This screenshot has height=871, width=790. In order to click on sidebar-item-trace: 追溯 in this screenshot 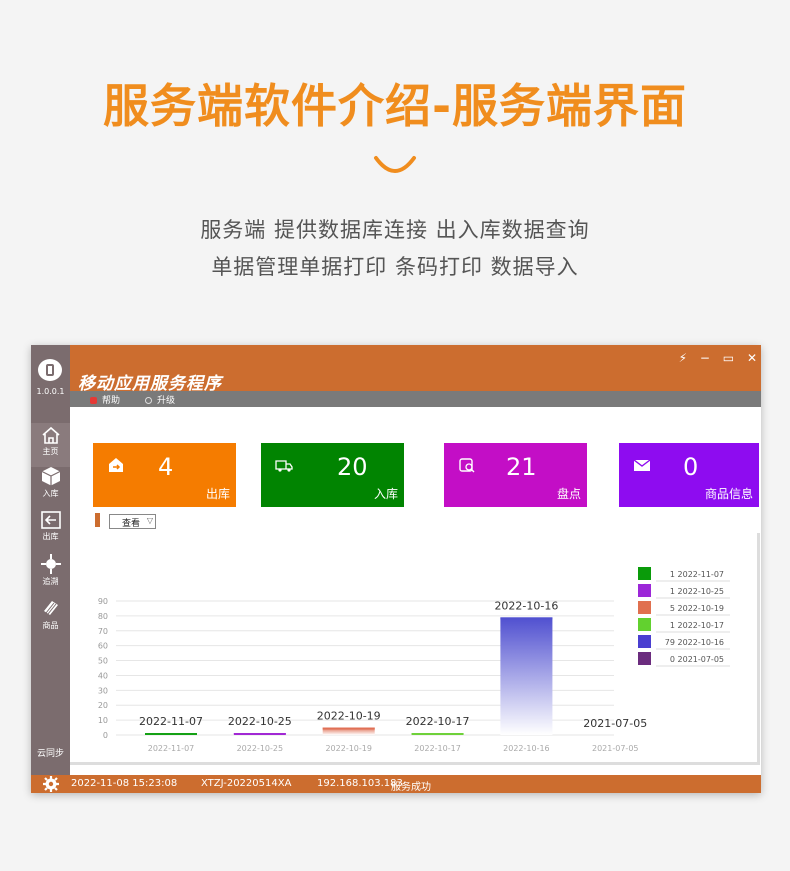, I will do `click(50, 573)`.